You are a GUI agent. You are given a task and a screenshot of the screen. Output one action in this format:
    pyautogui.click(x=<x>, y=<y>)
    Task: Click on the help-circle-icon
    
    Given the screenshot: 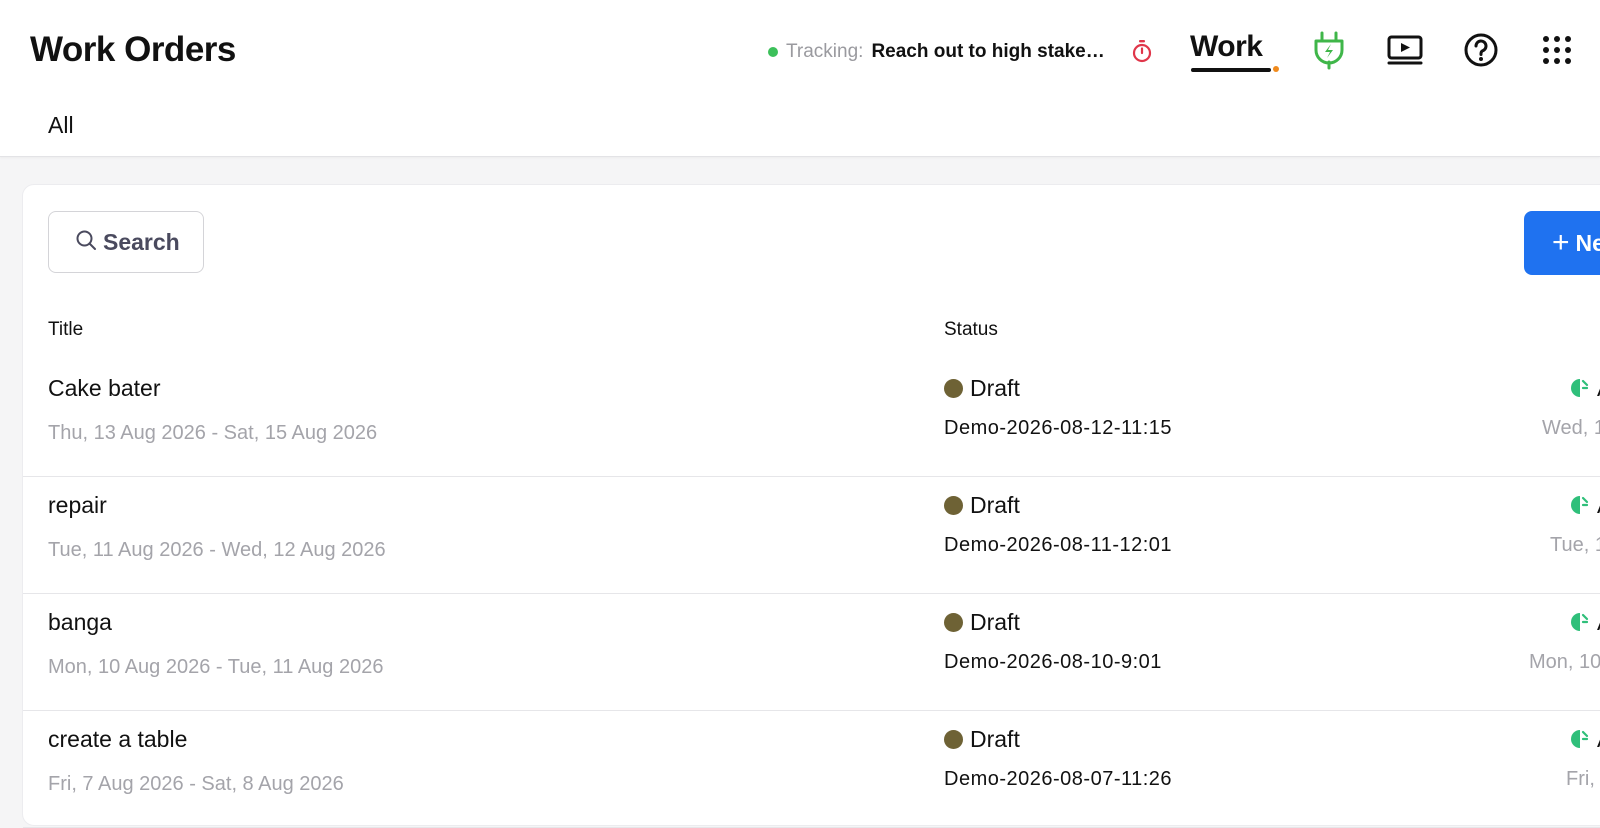 What is the action you would take?
    pyautogui.click(x=1481, y=50)
    